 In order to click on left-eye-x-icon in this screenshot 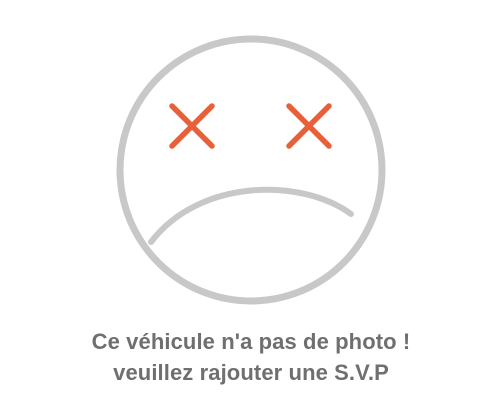, I will do `click(192, 126)`.